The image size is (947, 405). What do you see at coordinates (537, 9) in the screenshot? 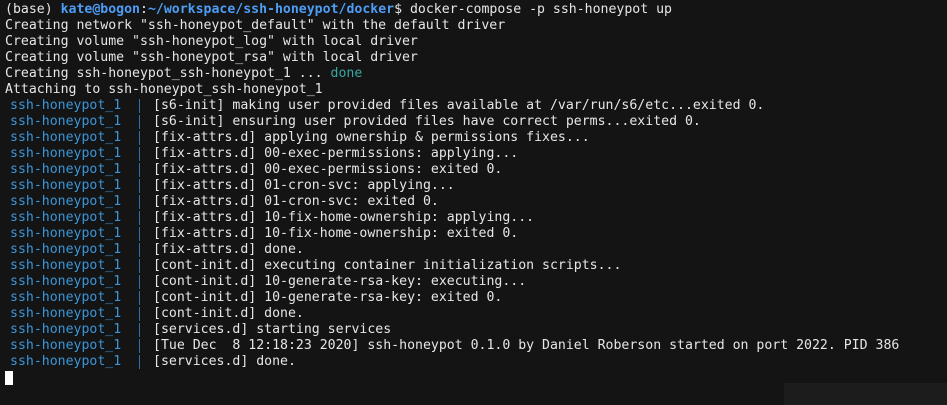
I see `command-text: docker-compose -p ssh-honeypot up` at bounding box center [537, 9].